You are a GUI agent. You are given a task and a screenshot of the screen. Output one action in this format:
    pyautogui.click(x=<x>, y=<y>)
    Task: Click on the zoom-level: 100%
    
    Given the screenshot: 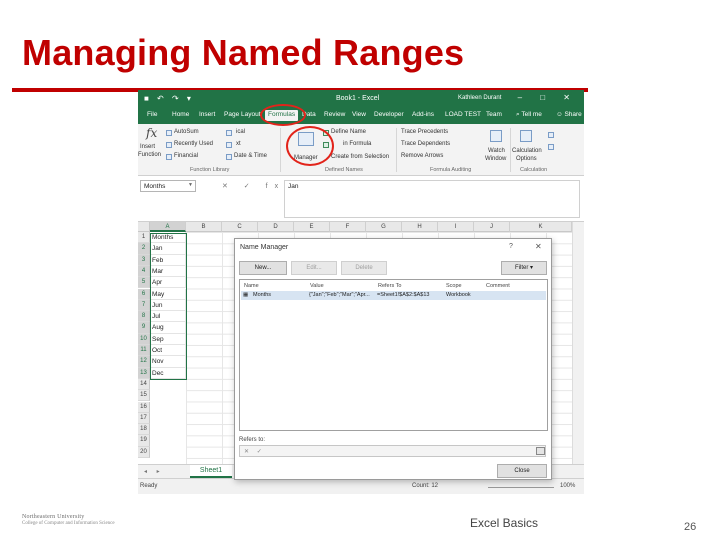 What is the action you would take?
    pyautogui.click(x=567, y=486)
    